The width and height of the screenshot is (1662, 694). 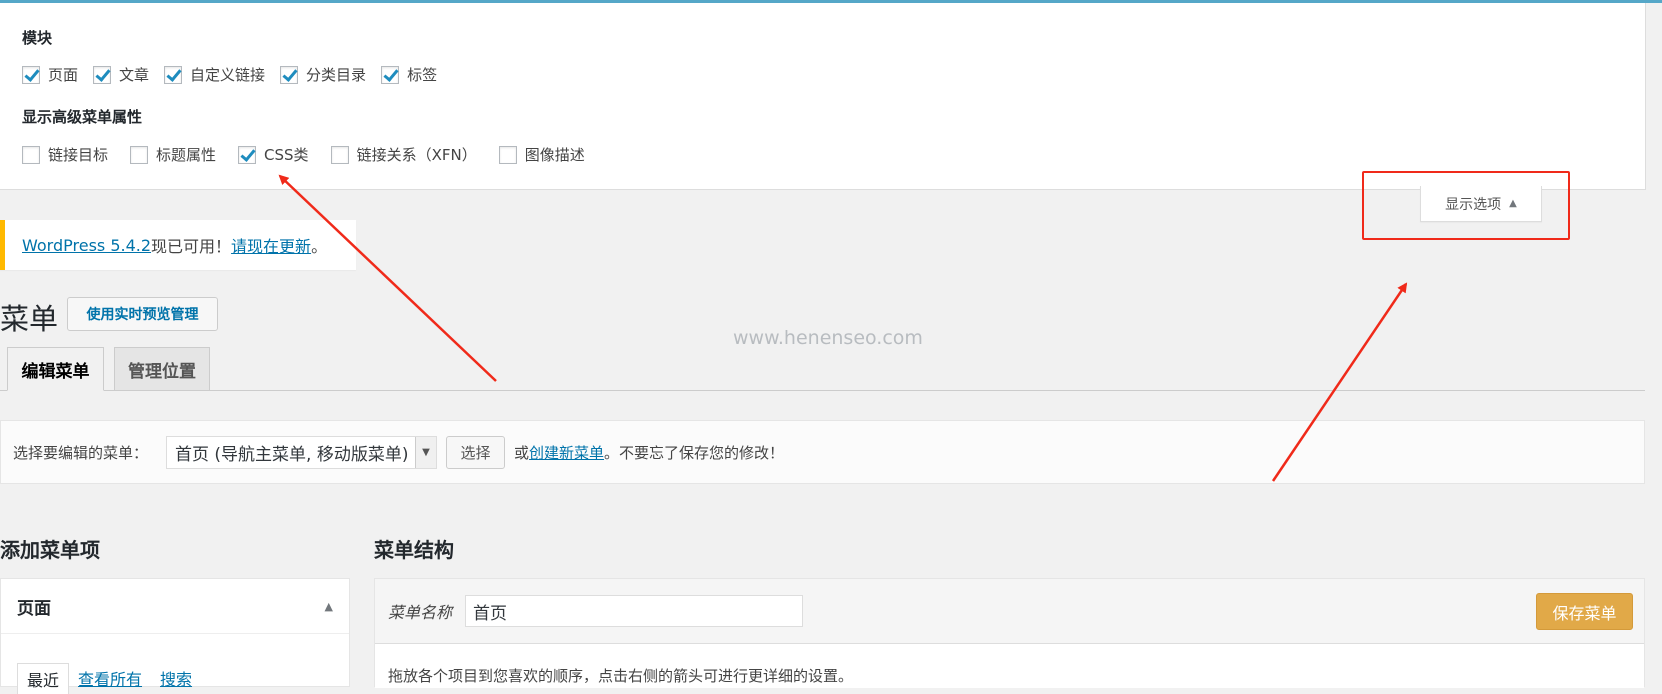 I want to click on checkbox-css-classes, so click(x=247, y=154).